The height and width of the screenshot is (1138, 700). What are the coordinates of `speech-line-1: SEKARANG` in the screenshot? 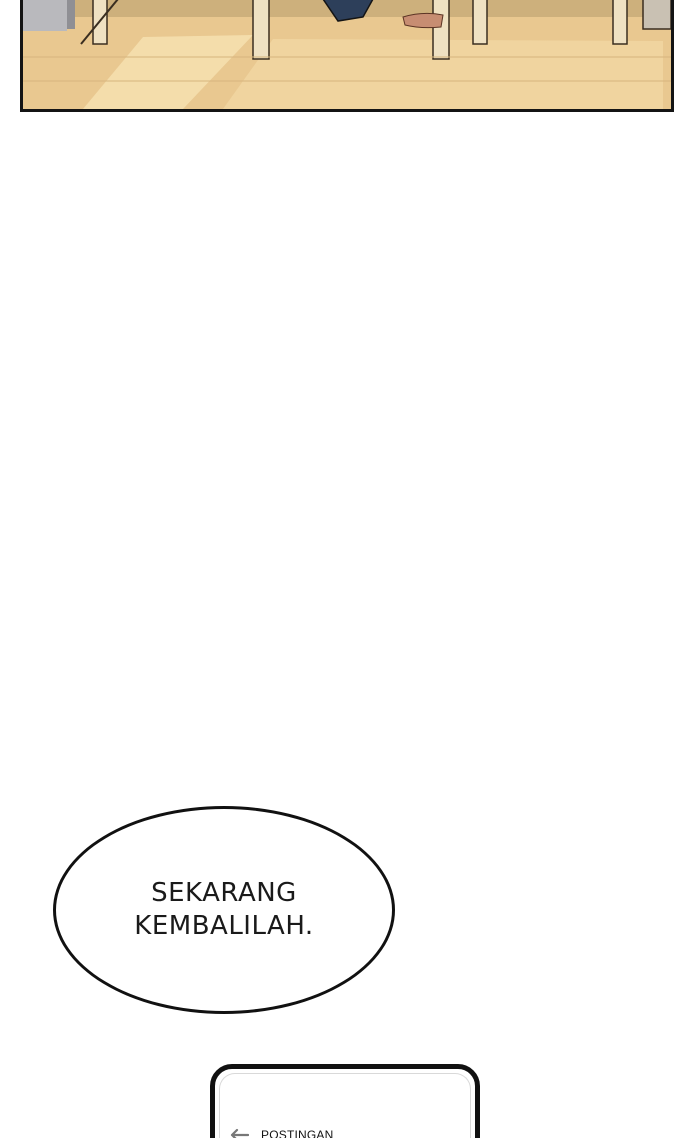 It's located at (224, 893).